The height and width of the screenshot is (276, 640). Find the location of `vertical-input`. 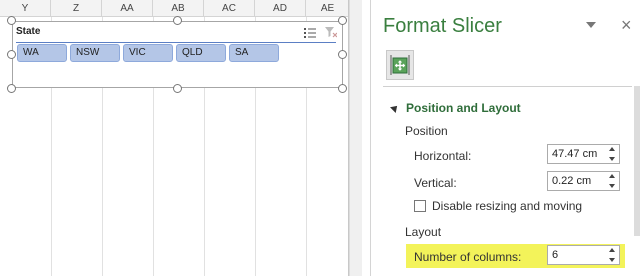

vertical-input is located at coordinates (577, 181).